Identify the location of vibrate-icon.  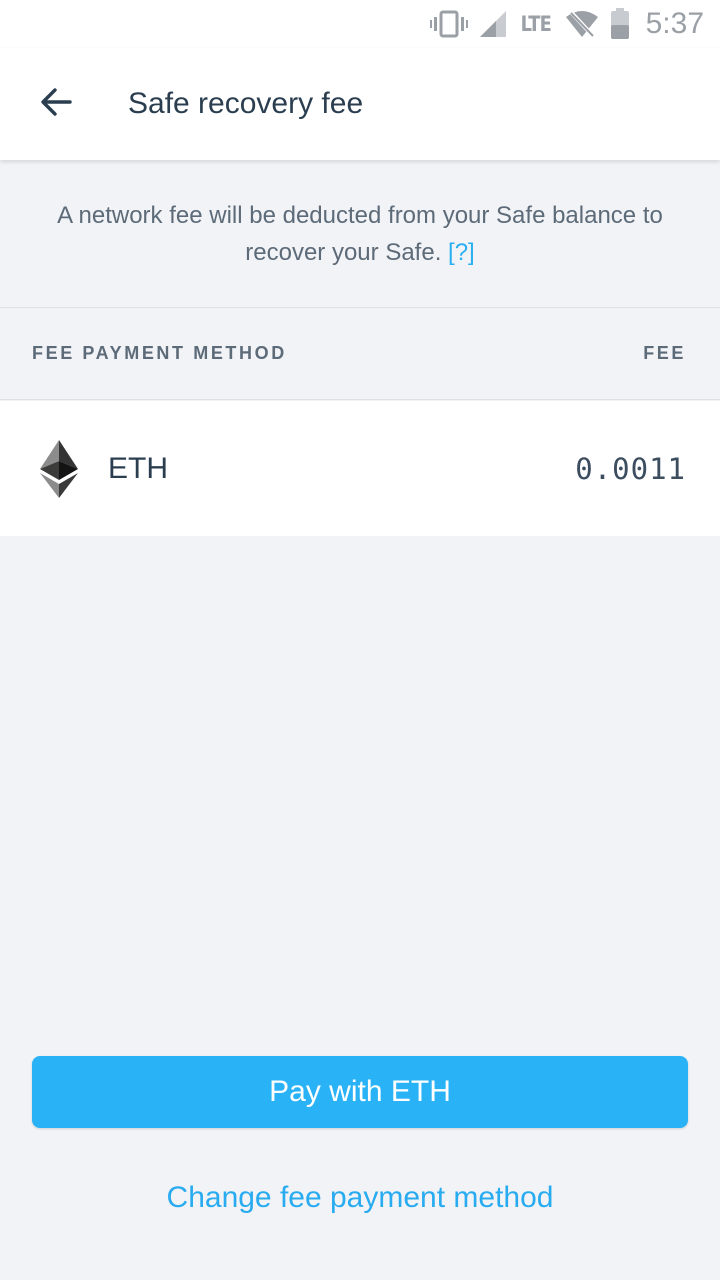
(449, 24).